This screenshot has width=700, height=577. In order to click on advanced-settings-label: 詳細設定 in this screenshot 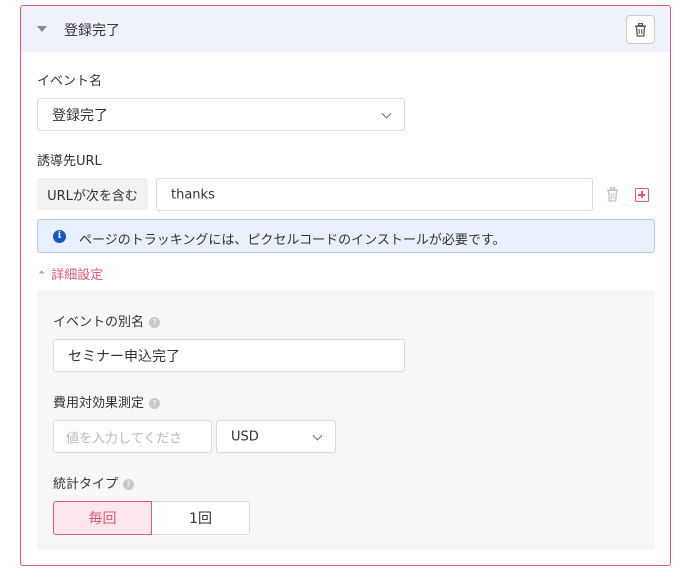, I will do `click(77, 275)`.